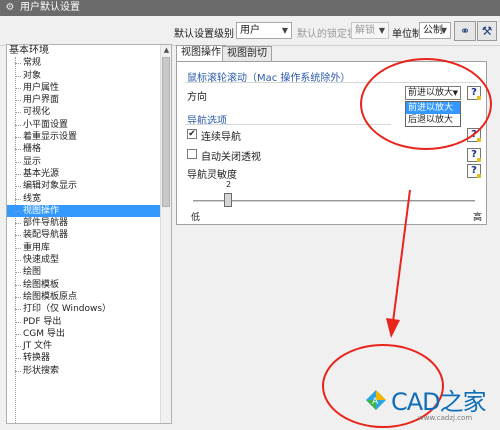  What do you see at coordinates (89, 223) in the screenshot?
I see `tree-item: 部件导航器` at bounding box center [89, 223].